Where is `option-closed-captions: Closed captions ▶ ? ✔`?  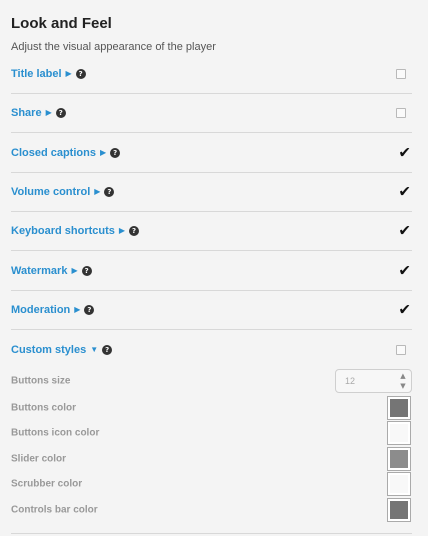 option-closed-captions: Closed captions ▶ ? ✔ is located at coordinates (211, 152).